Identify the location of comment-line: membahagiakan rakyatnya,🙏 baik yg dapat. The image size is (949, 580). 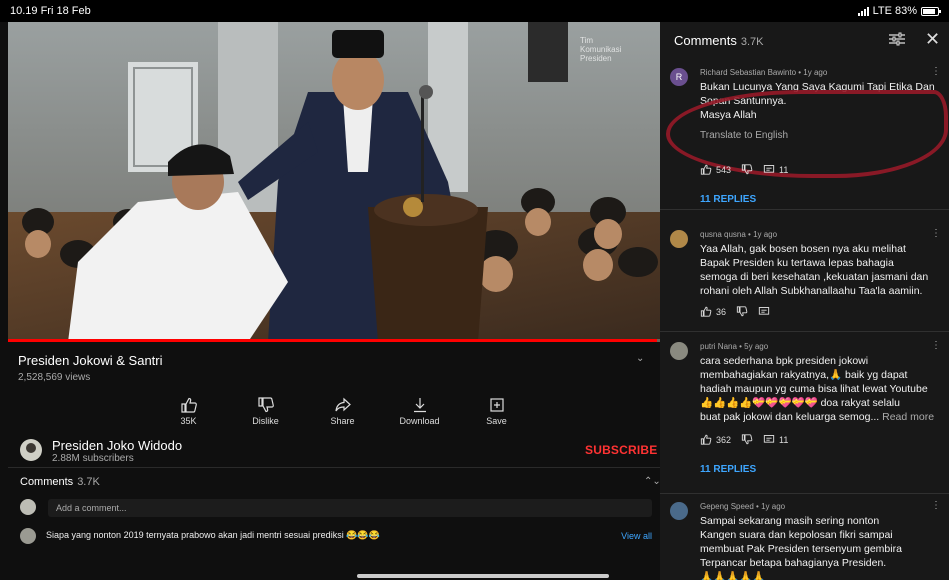
(804, 375).